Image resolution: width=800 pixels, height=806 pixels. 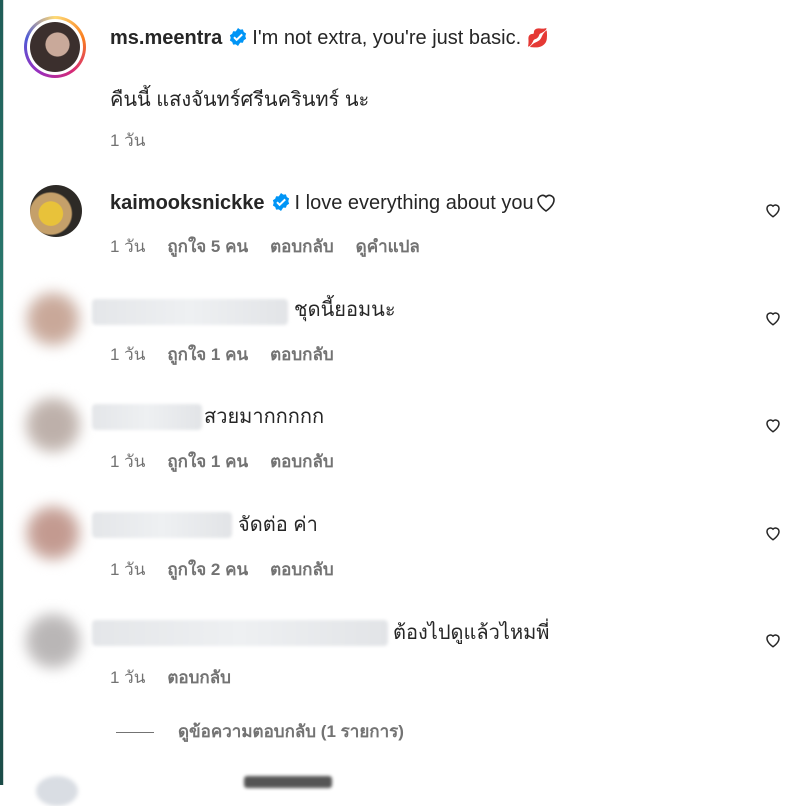 I want to click on post-author-username: ms.meentra, so click(x=166, y=38).